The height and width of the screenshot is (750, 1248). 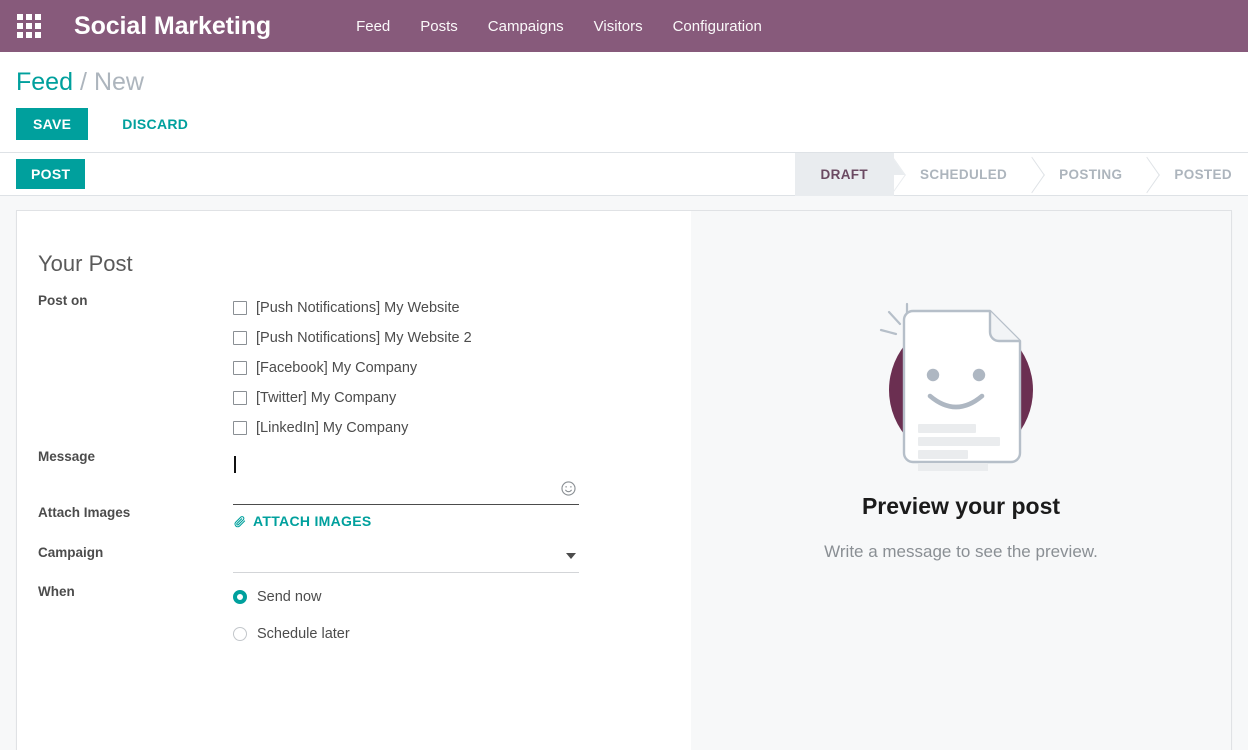 What do you see at coordinates (406, 478) in the screenshot?
I see `message-input` at bounding box center [406, 478].